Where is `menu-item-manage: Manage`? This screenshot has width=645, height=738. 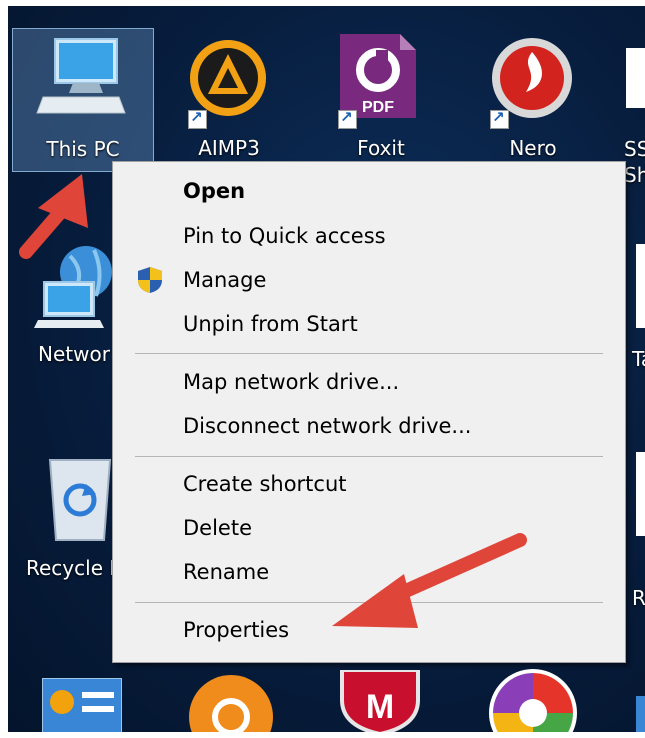
menu-item-manage: Manage is located at coordinates (224, 280).